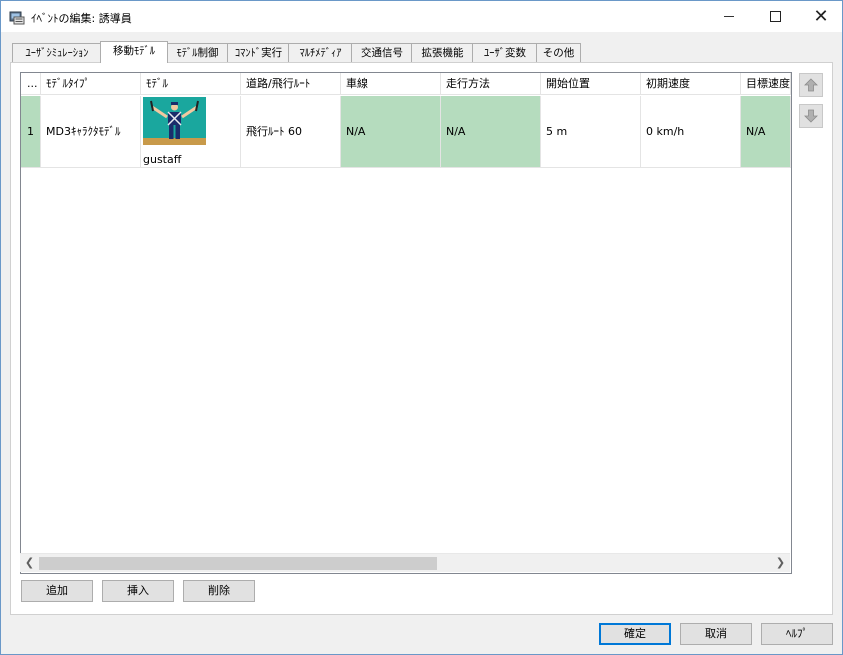 This screenshot has height=655, width=843. Describe the element at coordinates (258, 52) in the screenshot. I see `tab-command-exec: ｺﾏﾝﾄﾞ実行` at that location.